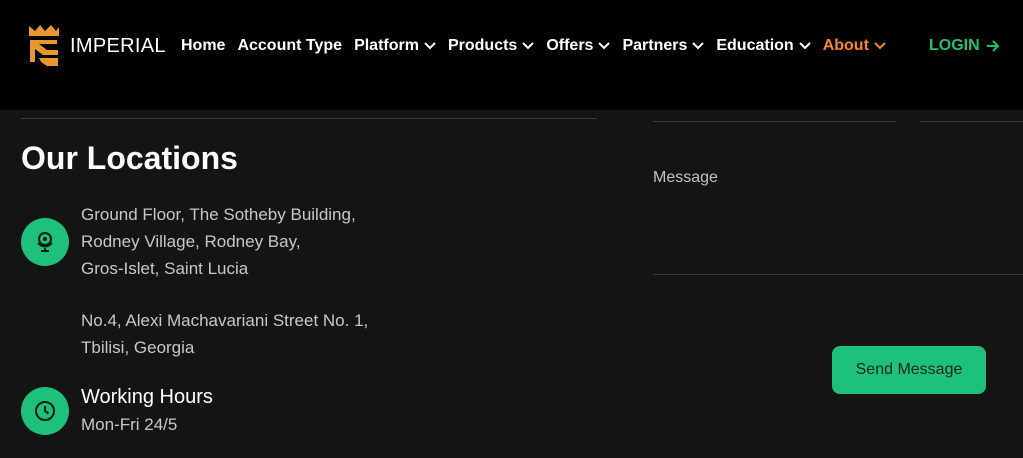 The height and width of the screenshot is (458, 1023). Describe the element at coordinates (954, 45) in the screenshot. I see `login-label: LOGIN` at that location.